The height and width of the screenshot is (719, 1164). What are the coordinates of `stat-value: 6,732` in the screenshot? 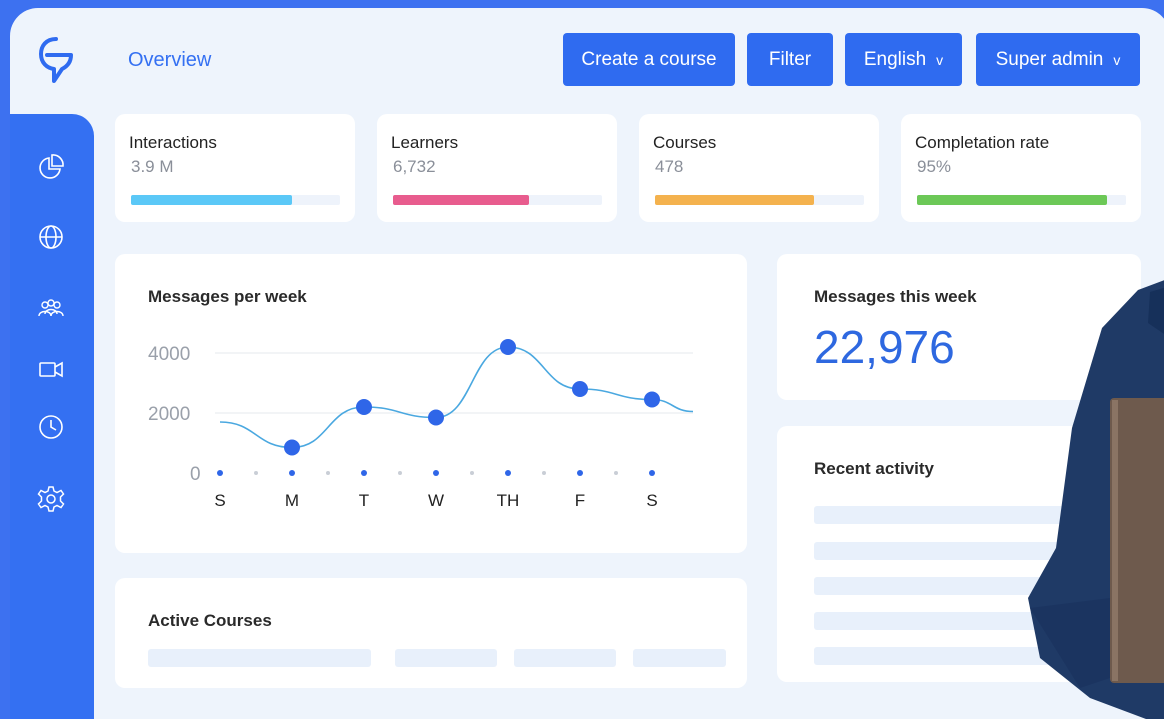 It's located at (414, 166).